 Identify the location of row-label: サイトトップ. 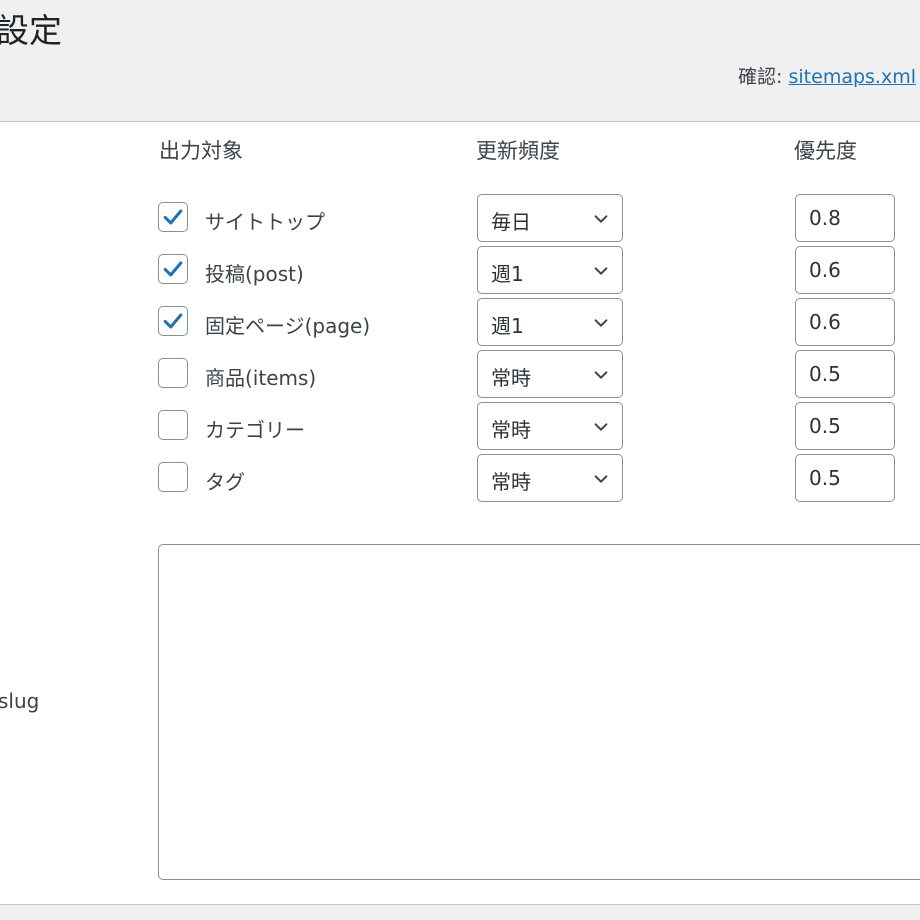
(265, 222).